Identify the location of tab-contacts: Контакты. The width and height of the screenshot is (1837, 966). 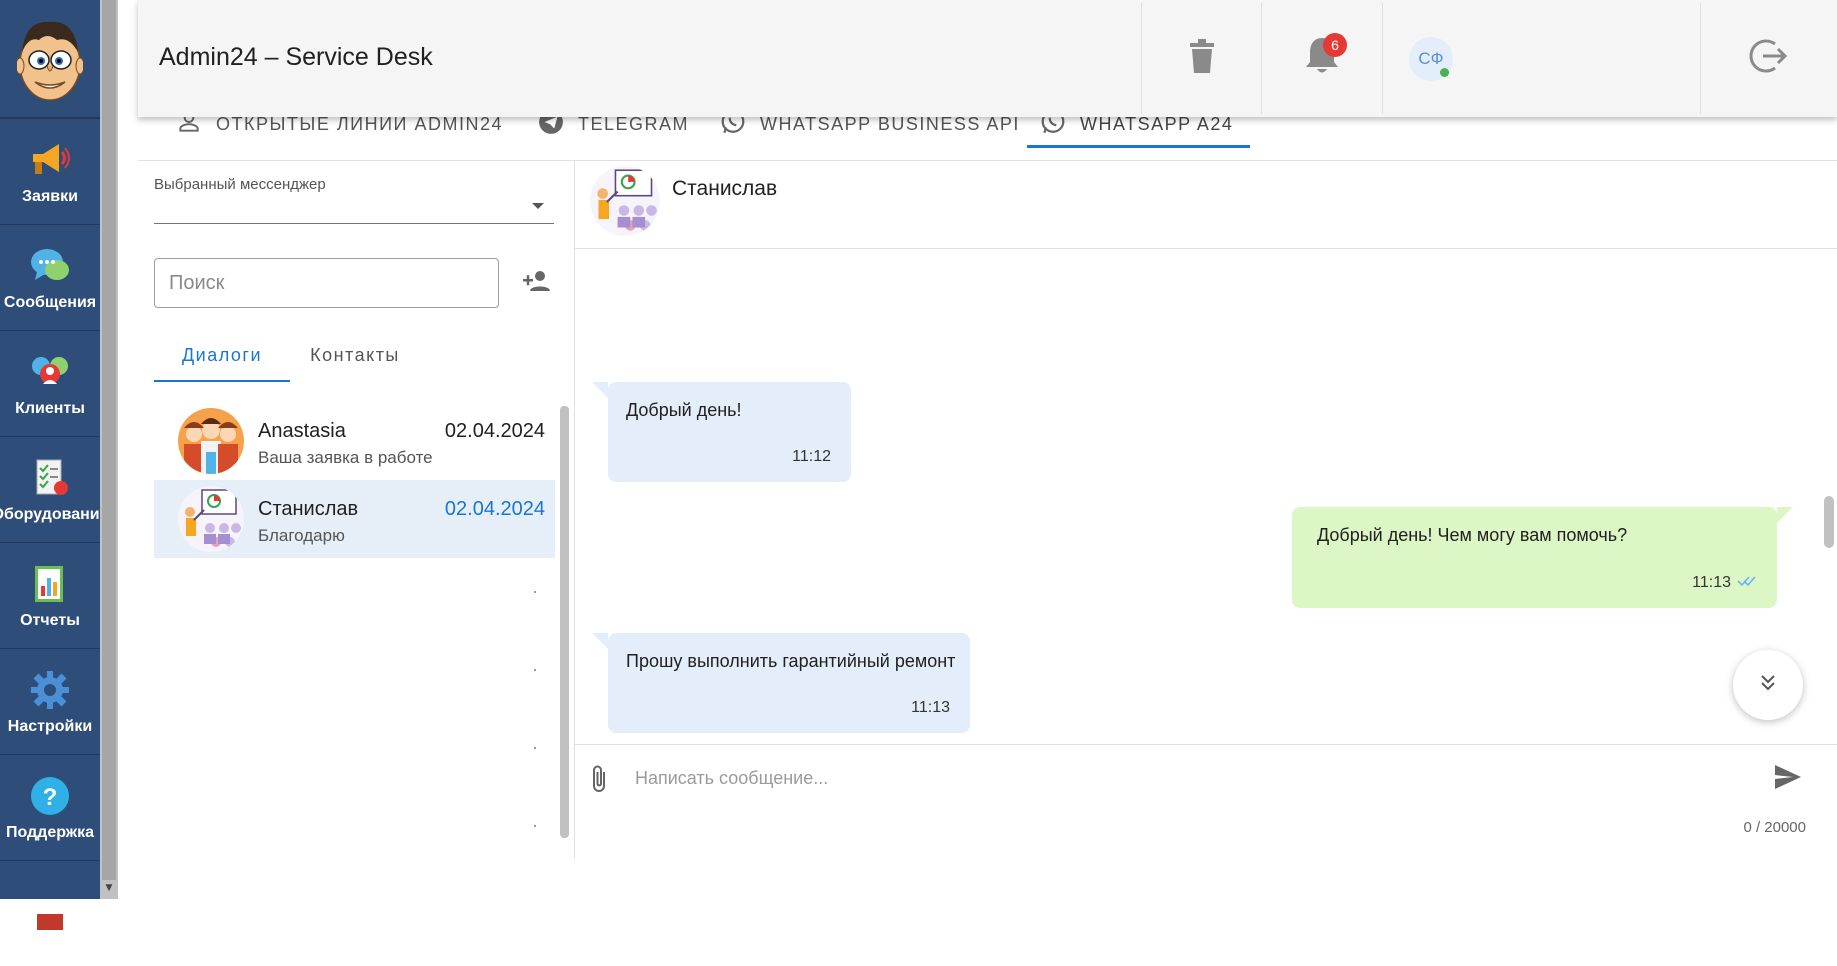
(355, 355).